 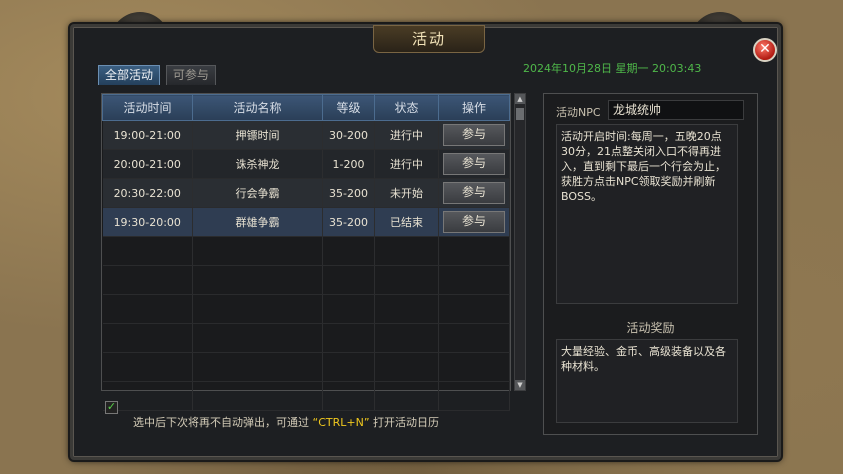 I want to click on auto-popup-checkbox: ✓, so click(x=111, y=407).